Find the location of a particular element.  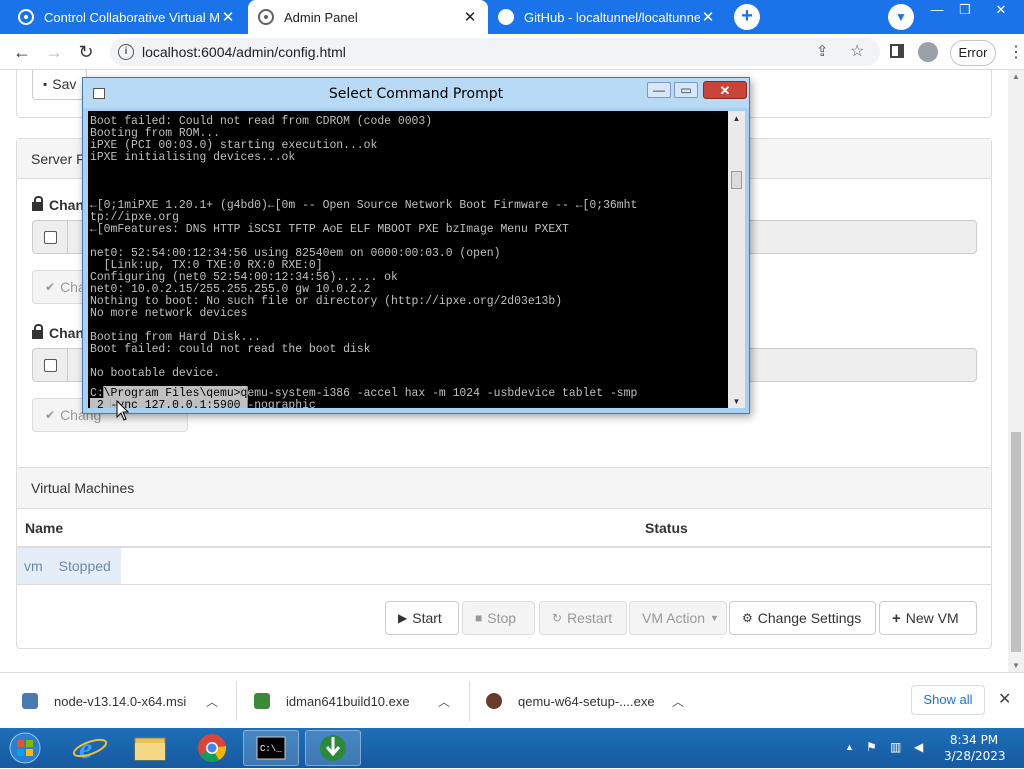

section1-checkbox is located at coordinates (50, 237).